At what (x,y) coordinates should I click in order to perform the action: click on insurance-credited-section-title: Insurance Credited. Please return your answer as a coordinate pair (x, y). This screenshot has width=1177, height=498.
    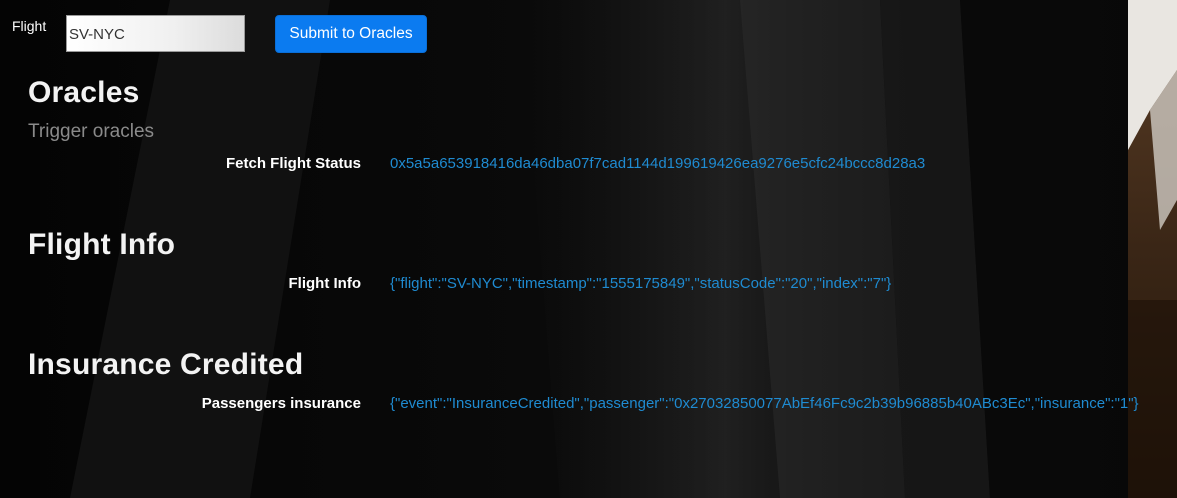
    Looking at the image, I should click on (166, 364).